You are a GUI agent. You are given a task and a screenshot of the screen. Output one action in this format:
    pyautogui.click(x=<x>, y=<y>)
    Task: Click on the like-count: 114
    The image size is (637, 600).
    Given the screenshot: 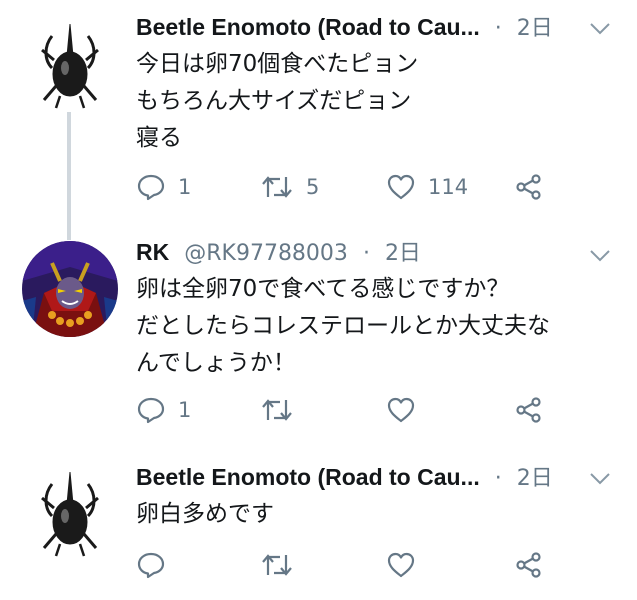 What is the action you would take?
    pyautogui.click(x=448, y=187)
    